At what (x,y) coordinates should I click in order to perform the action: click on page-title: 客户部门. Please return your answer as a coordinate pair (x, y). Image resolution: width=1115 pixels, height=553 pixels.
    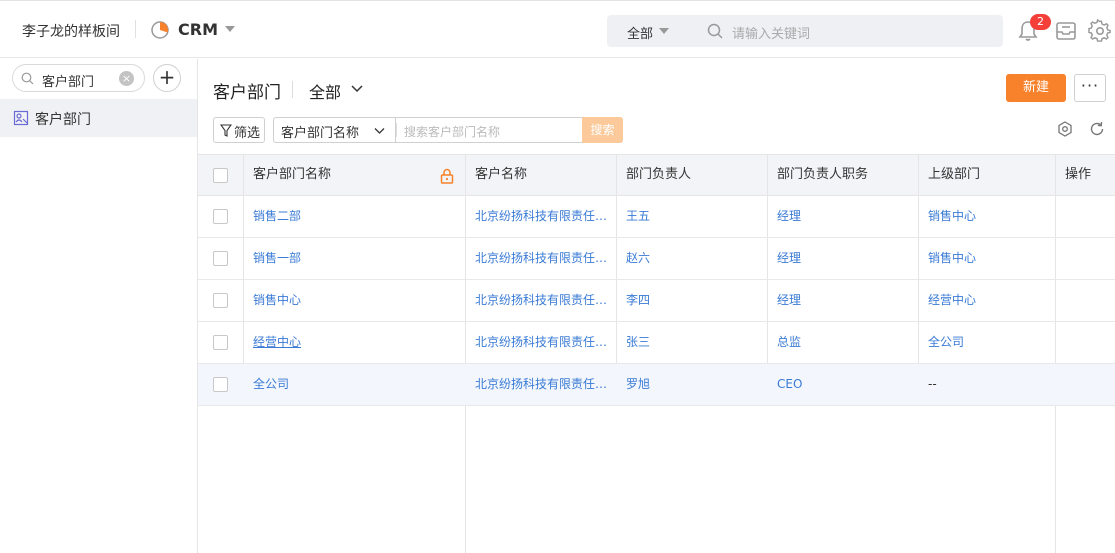
    Looking at the image, I should click on (247, 93).